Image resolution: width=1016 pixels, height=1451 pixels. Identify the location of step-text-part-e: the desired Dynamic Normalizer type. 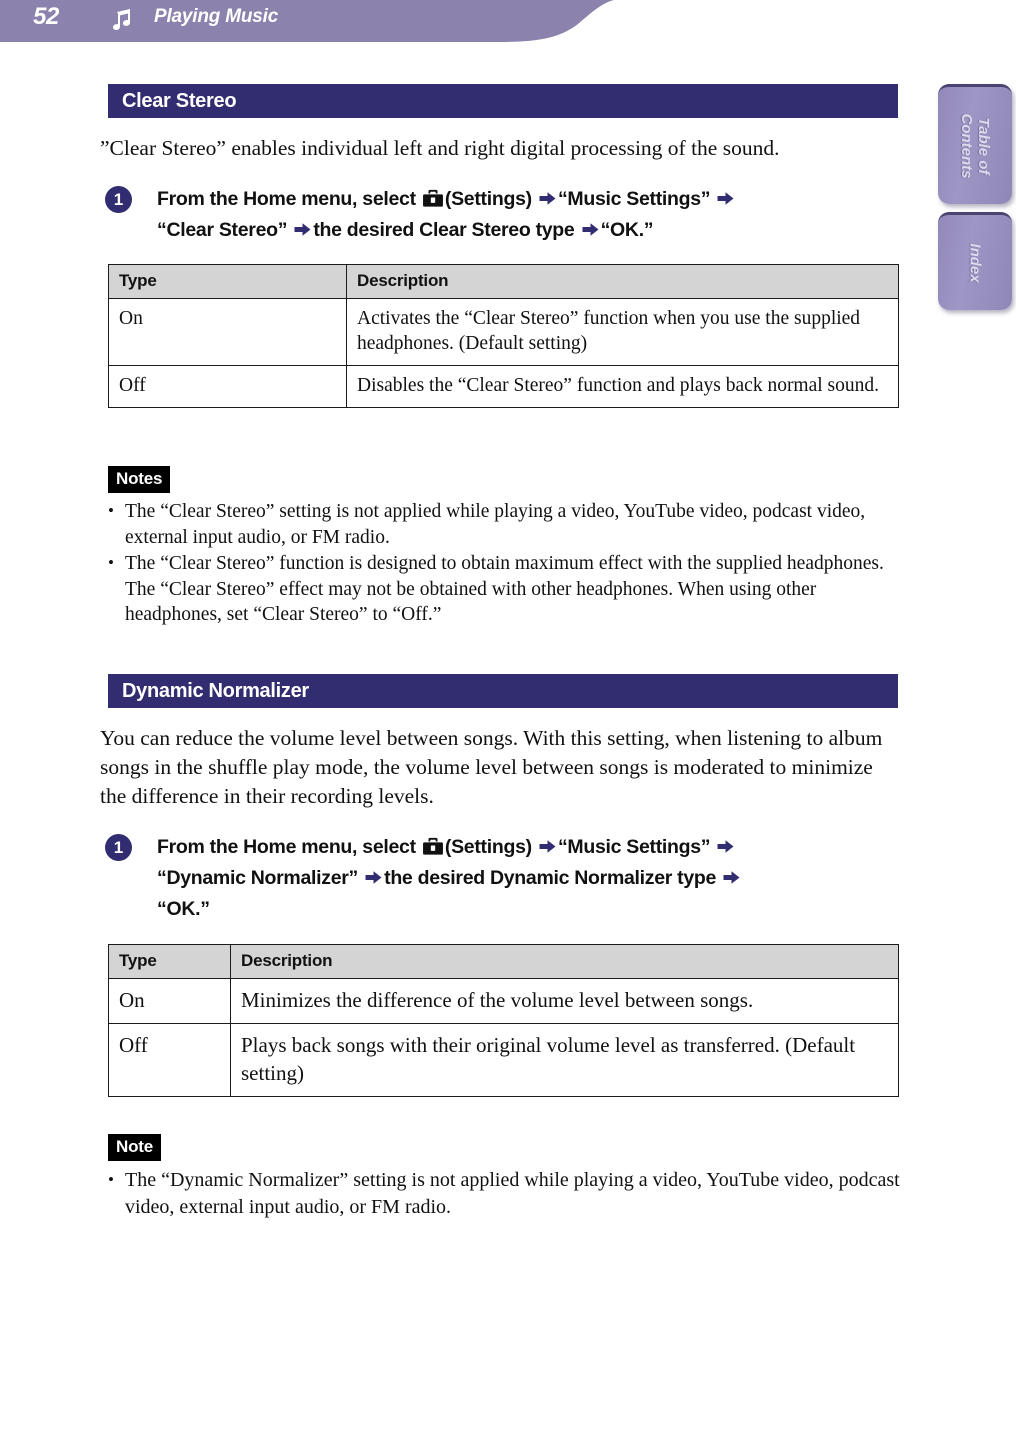
(550, 878).